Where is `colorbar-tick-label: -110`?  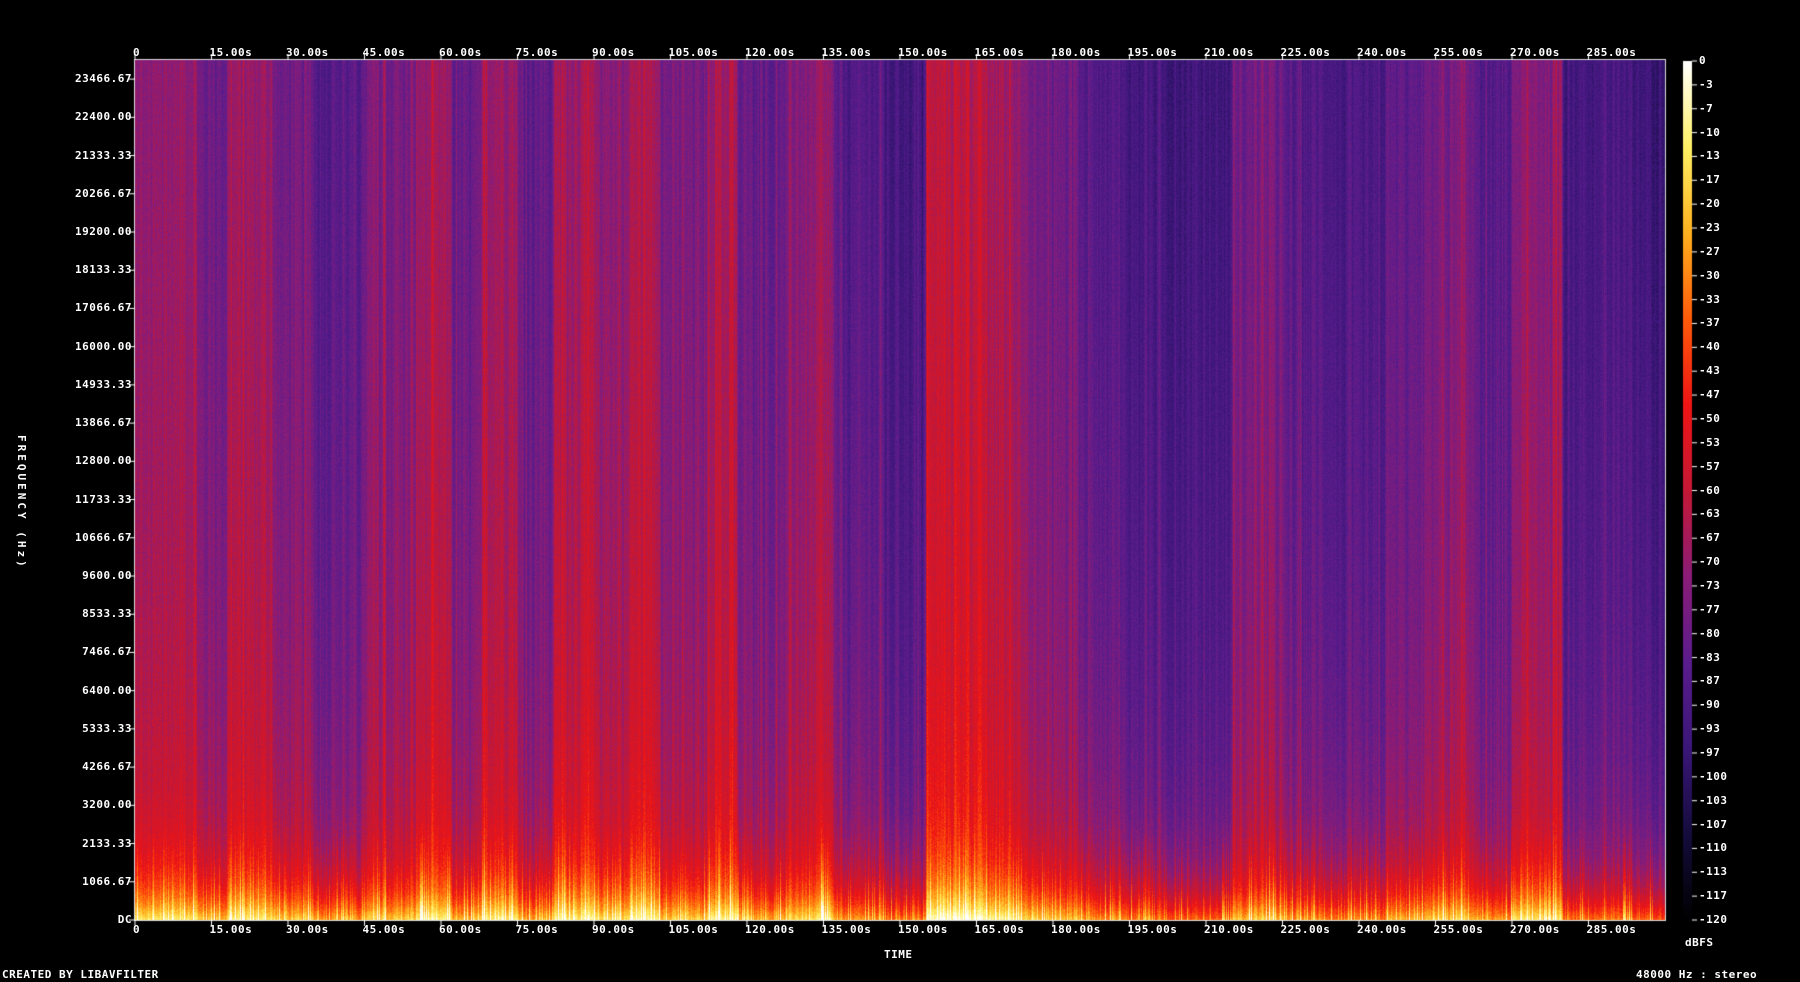 colorbar-tick-label: -110 is located at coordinates (1713, 848).